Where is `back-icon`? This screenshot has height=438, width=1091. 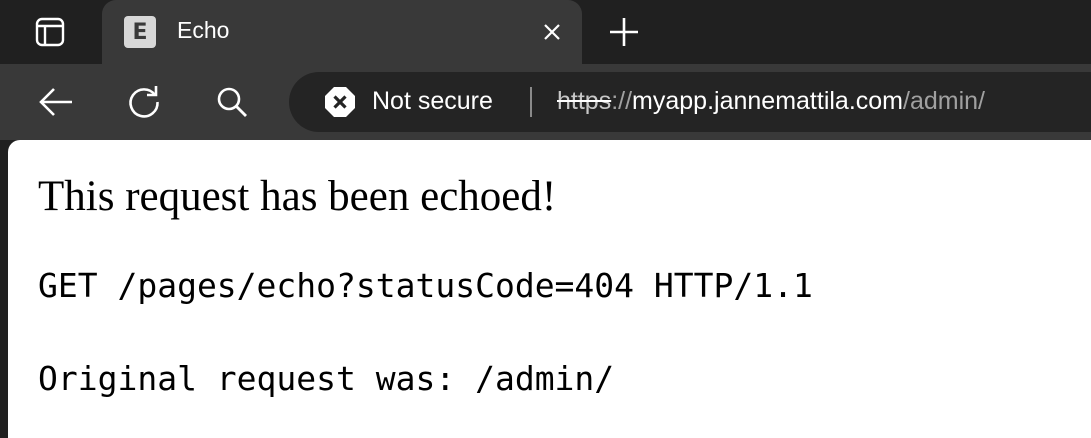
back-icon is located at coordinates (56, 102).